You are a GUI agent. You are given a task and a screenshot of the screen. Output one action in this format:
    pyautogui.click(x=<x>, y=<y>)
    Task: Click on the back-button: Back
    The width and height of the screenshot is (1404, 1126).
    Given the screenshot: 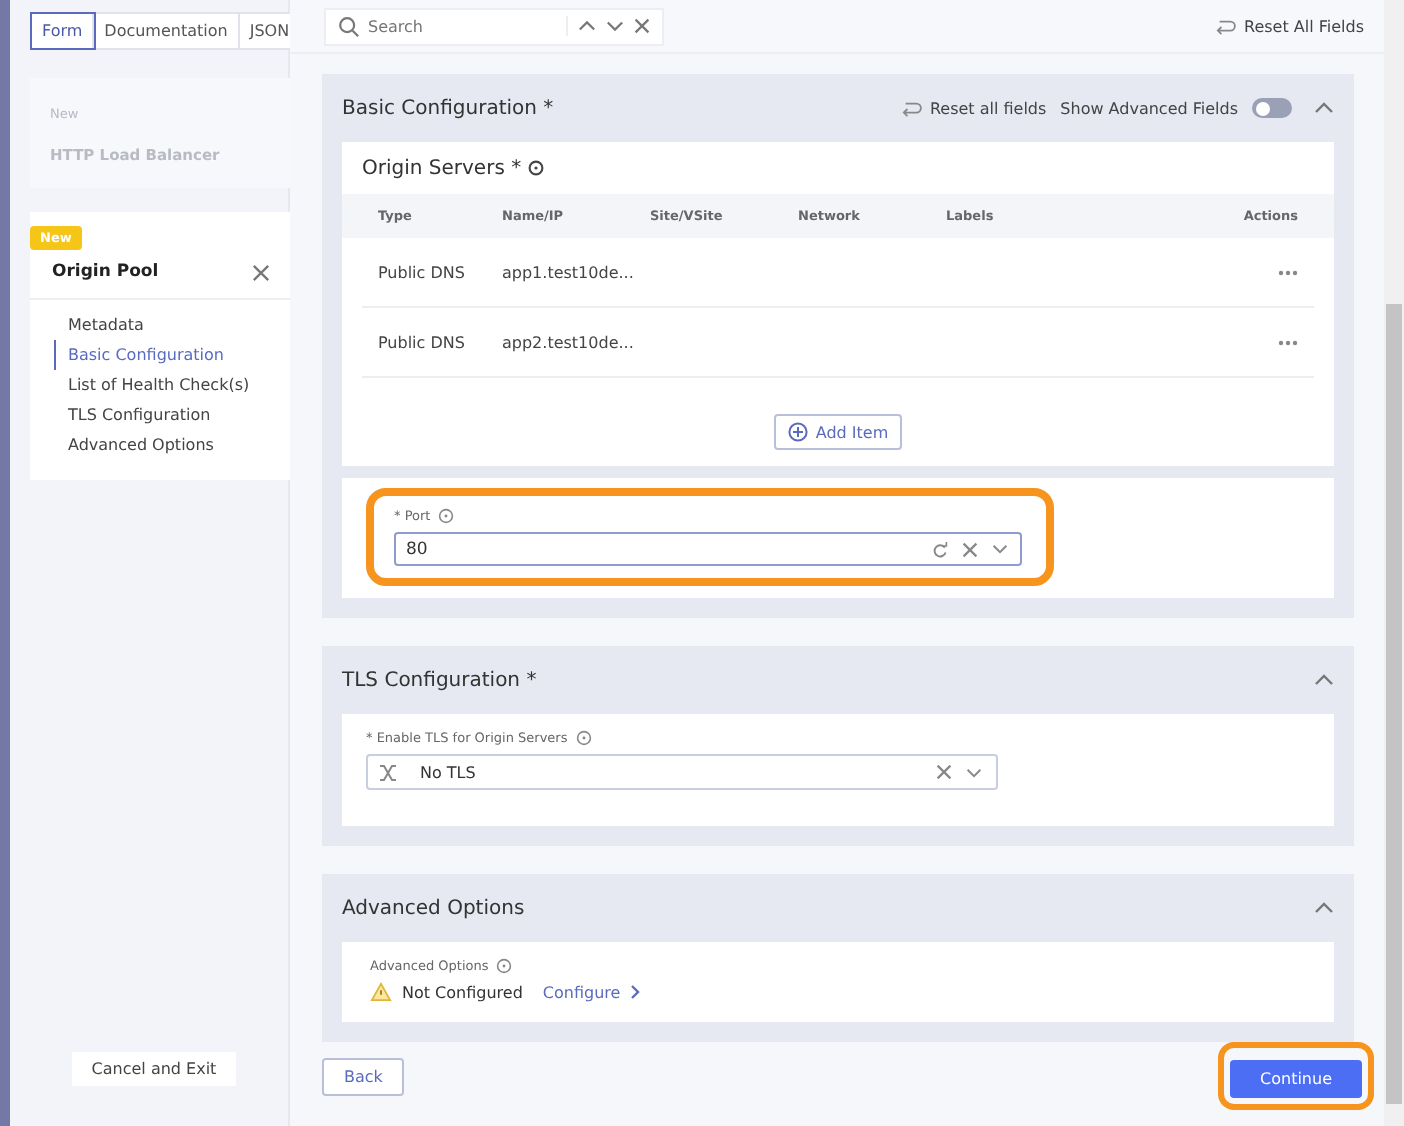 What is the action you would take?
    pyautogui.click(x=363, y=1076)
    